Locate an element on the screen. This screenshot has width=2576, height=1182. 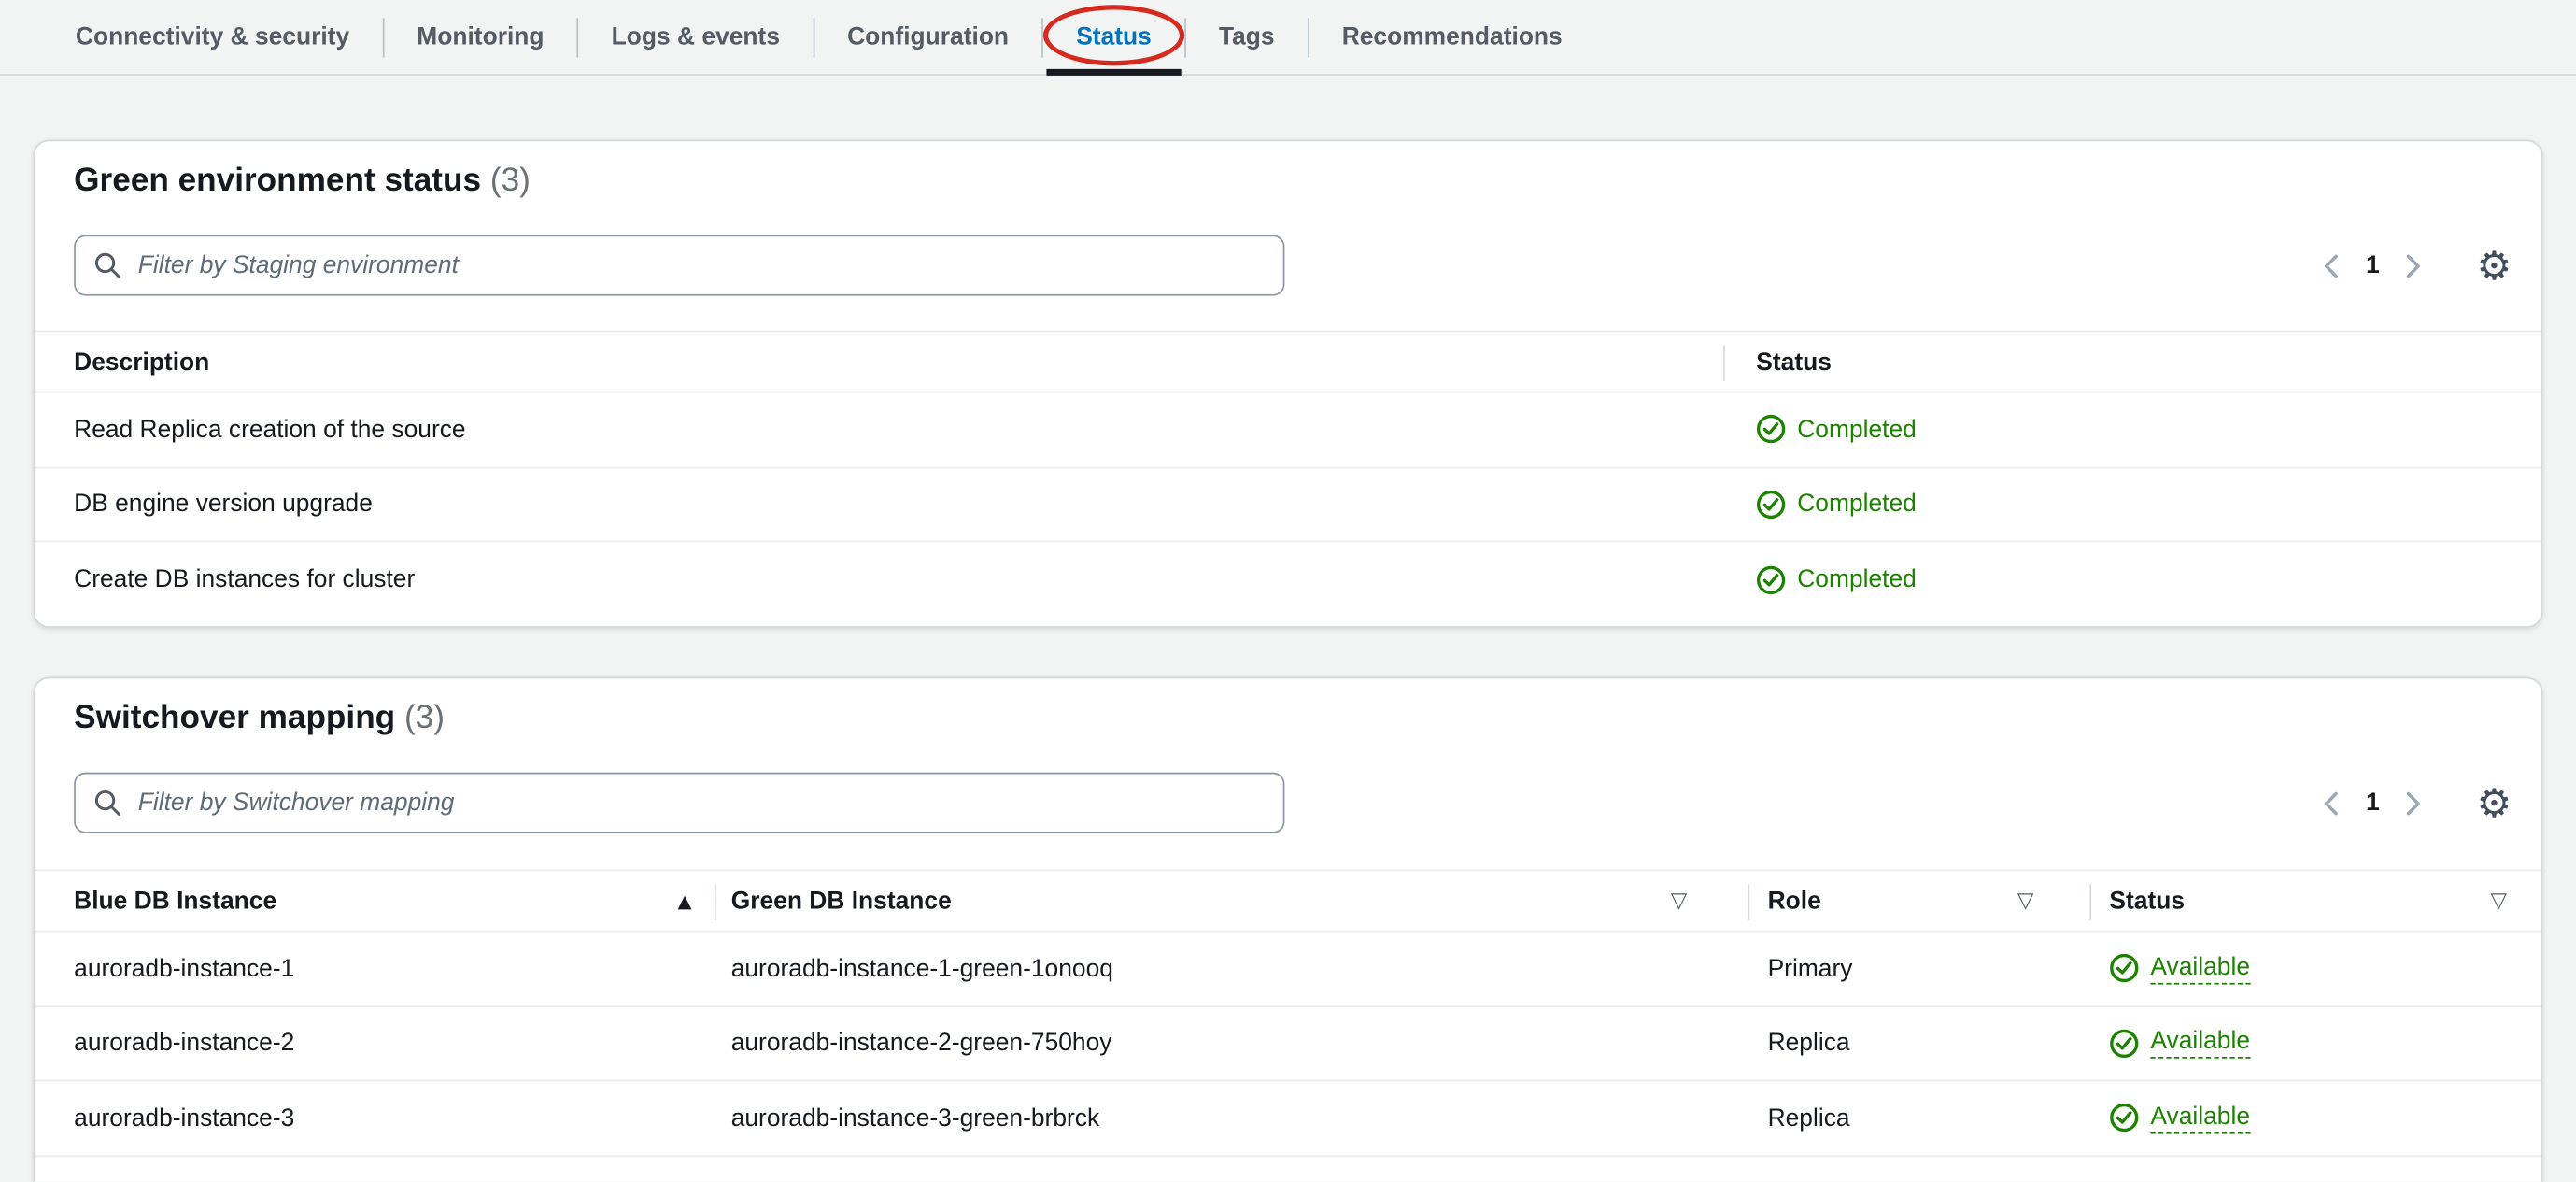
tab-label: Tags is located at coordinates (1246, 36).